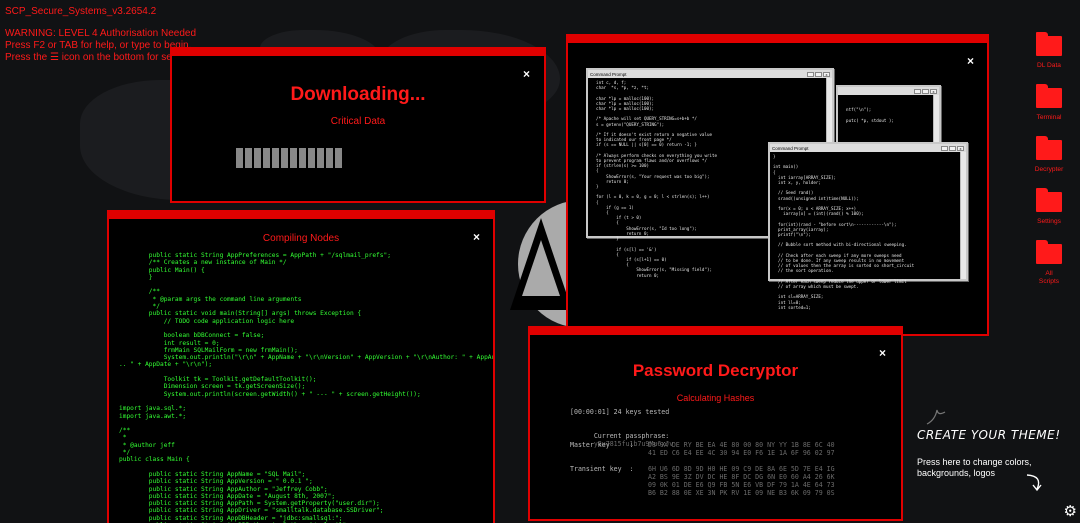 The width and height of the screenshot is (1080, 523). Describe the element at coordinates (1049, 221) in the screenshot. I see `desktop-icon-label: Settings` at that location.